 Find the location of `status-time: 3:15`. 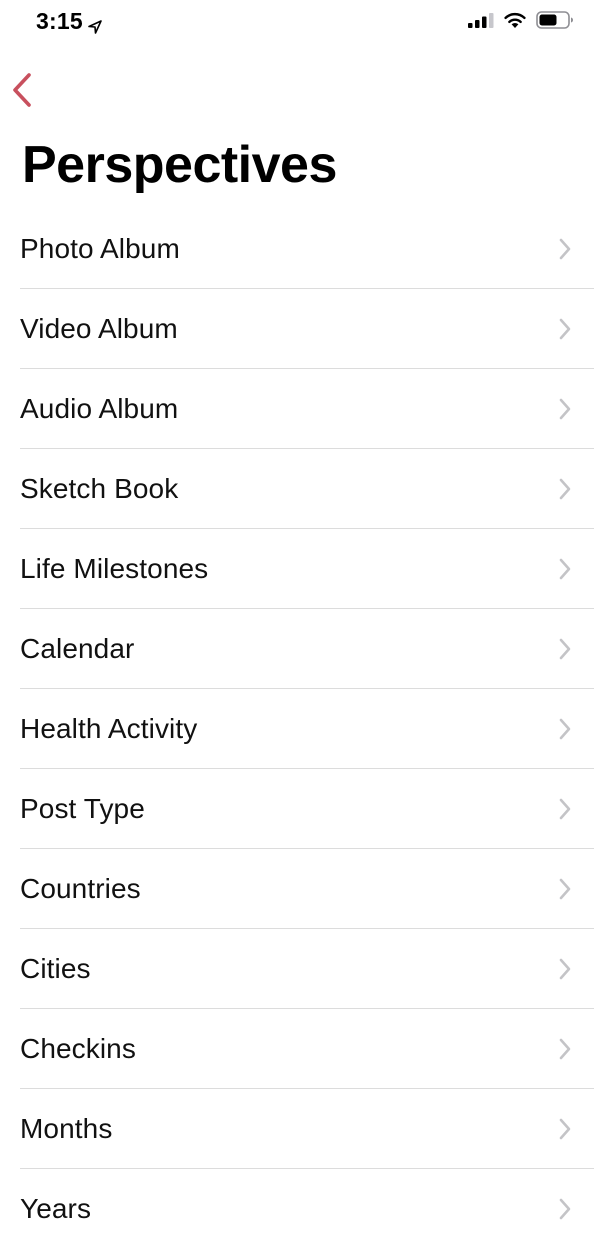

status-time: 3:15 is located at coordinates (69, 21).